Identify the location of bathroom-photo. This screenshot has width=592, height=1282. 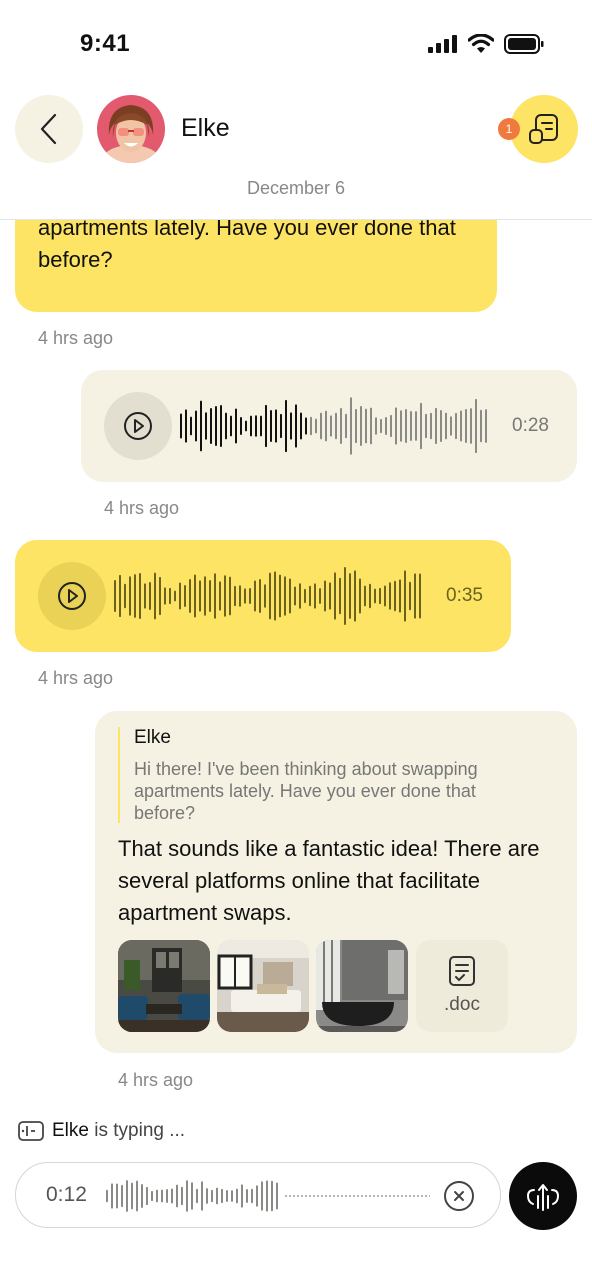
(362, 986).